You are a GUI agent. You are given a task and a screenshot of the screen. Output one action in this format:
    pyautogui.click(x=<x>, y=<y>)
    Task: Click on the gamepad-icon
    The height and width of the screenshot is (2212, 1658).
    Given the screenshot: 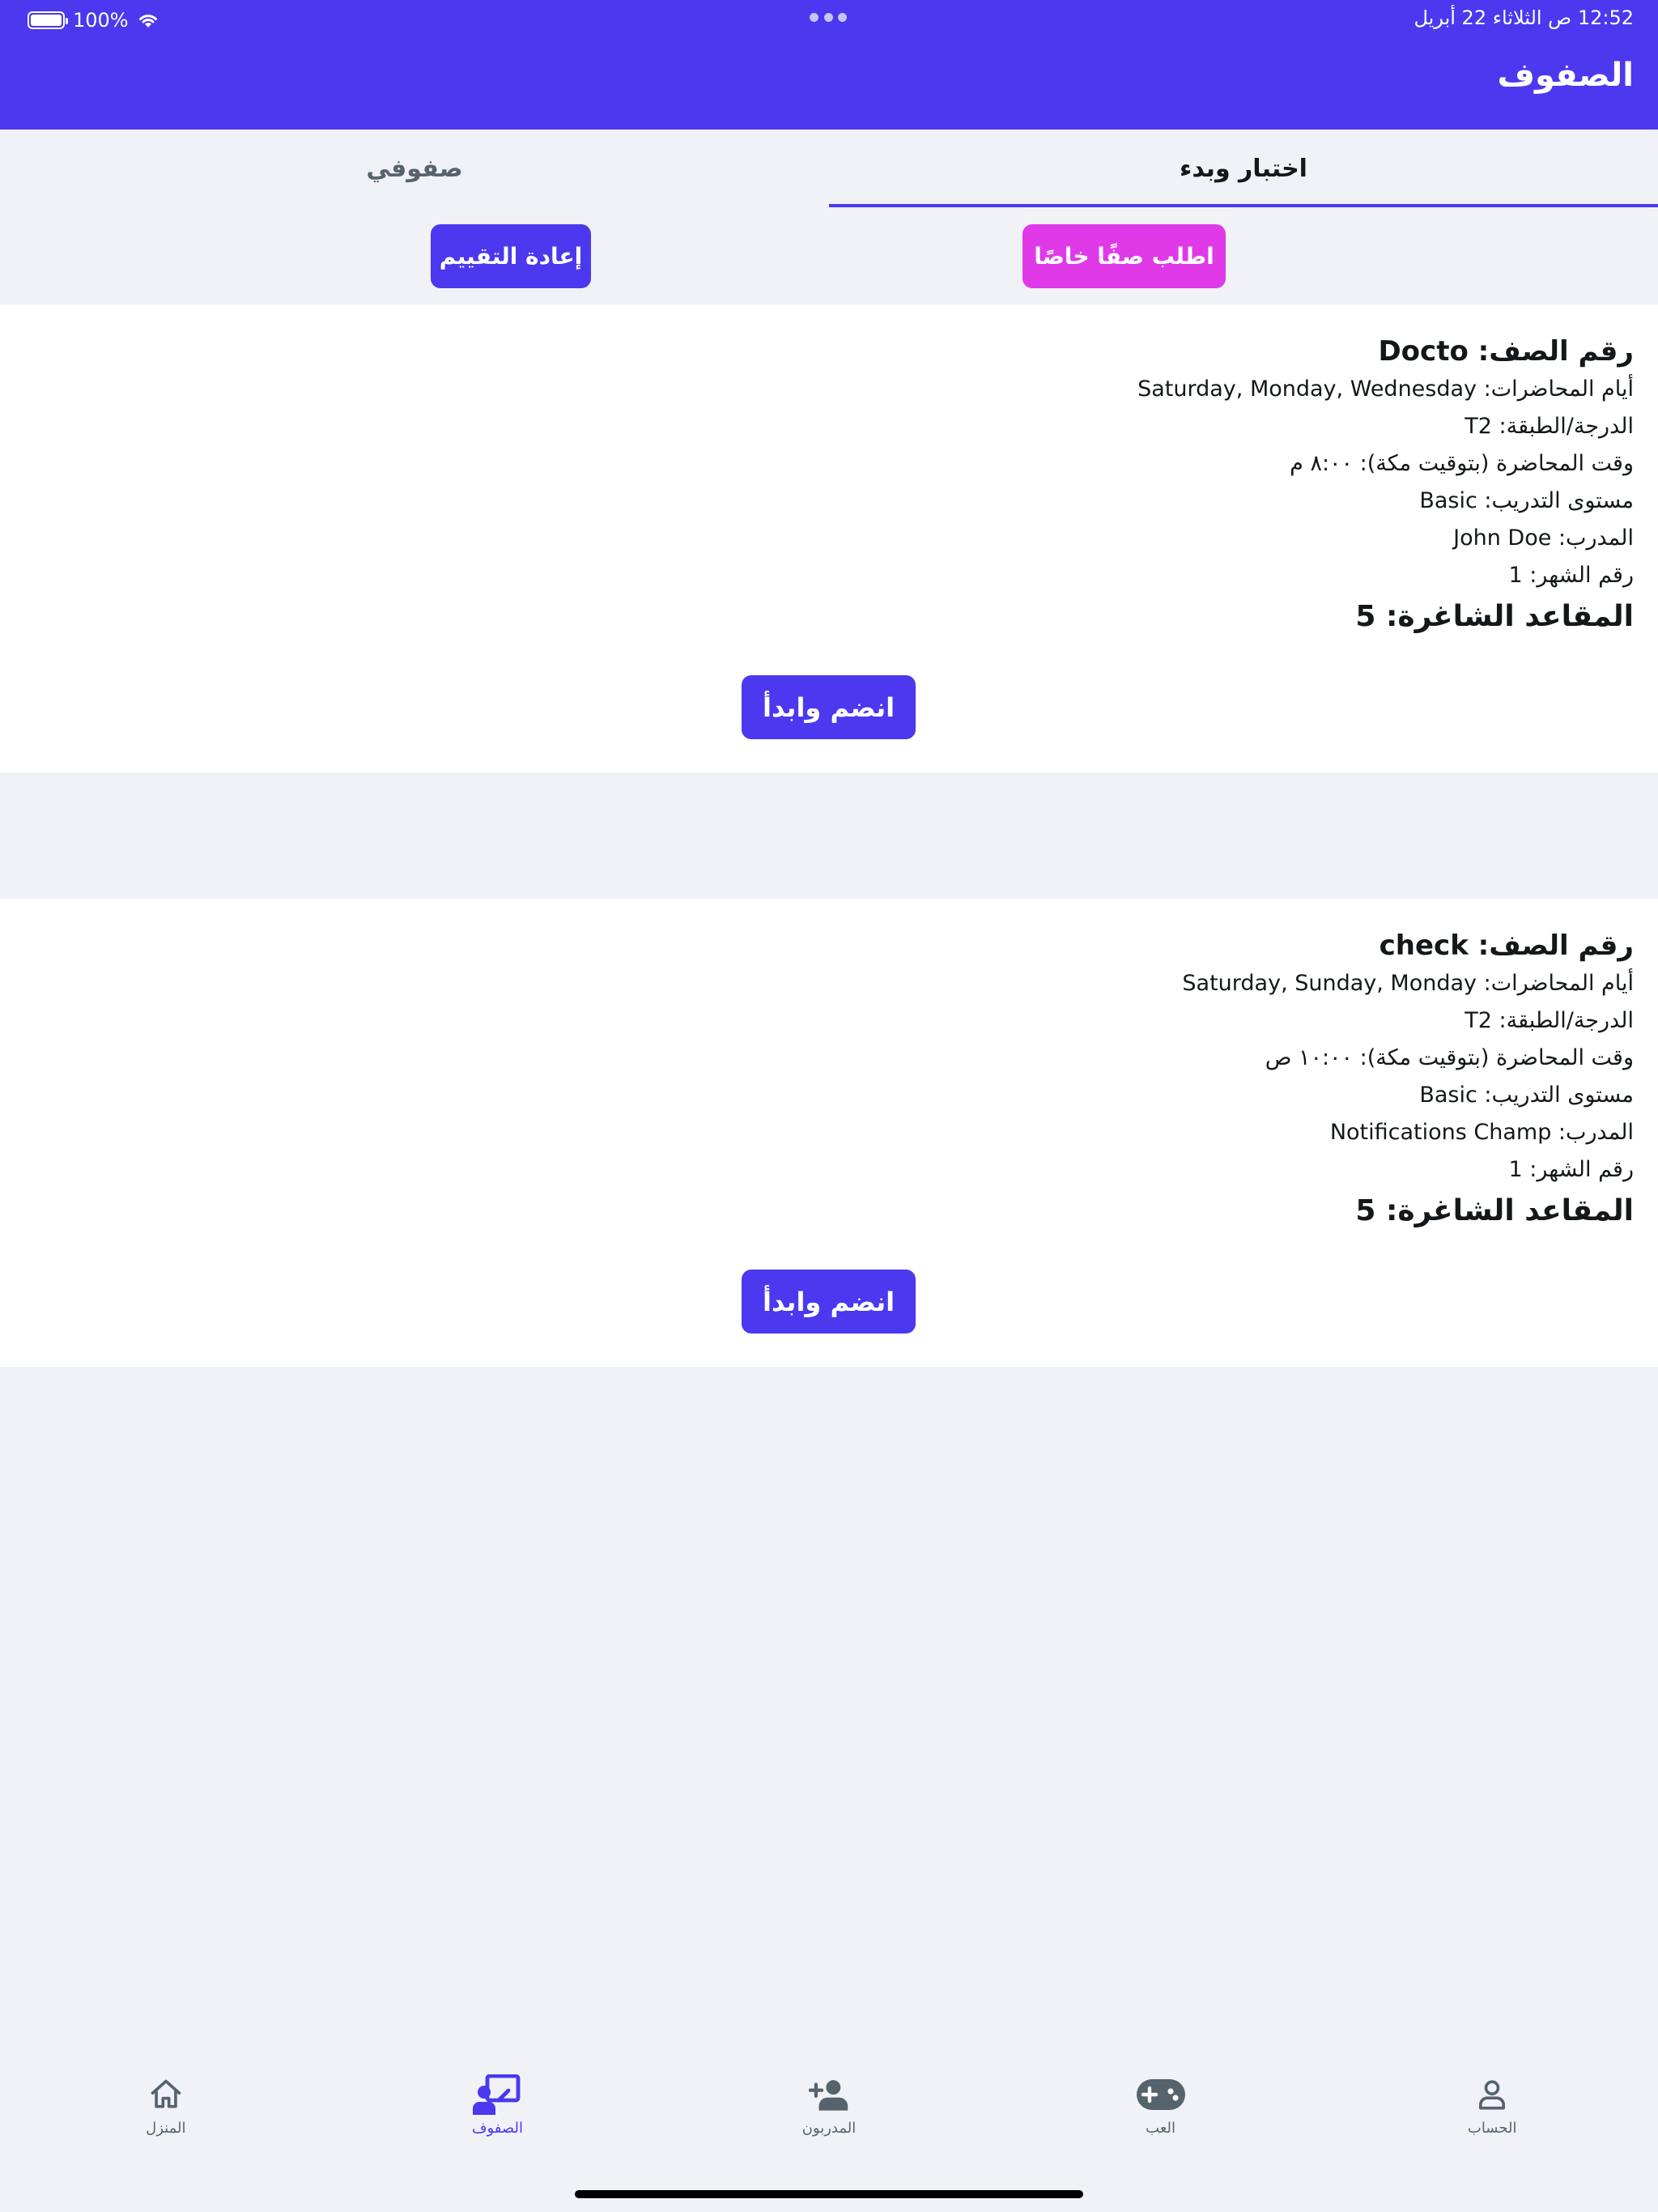 What is the action you would take?
    pyautogui.click(x=1160, y=2095)
    